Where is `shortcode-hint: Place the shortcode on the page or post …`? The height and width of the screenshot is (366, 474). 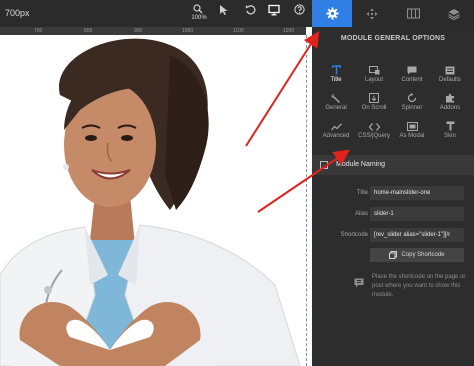 shortcode-hint: Place the shortcode on the page or post … is located at coordinates (419, 286).